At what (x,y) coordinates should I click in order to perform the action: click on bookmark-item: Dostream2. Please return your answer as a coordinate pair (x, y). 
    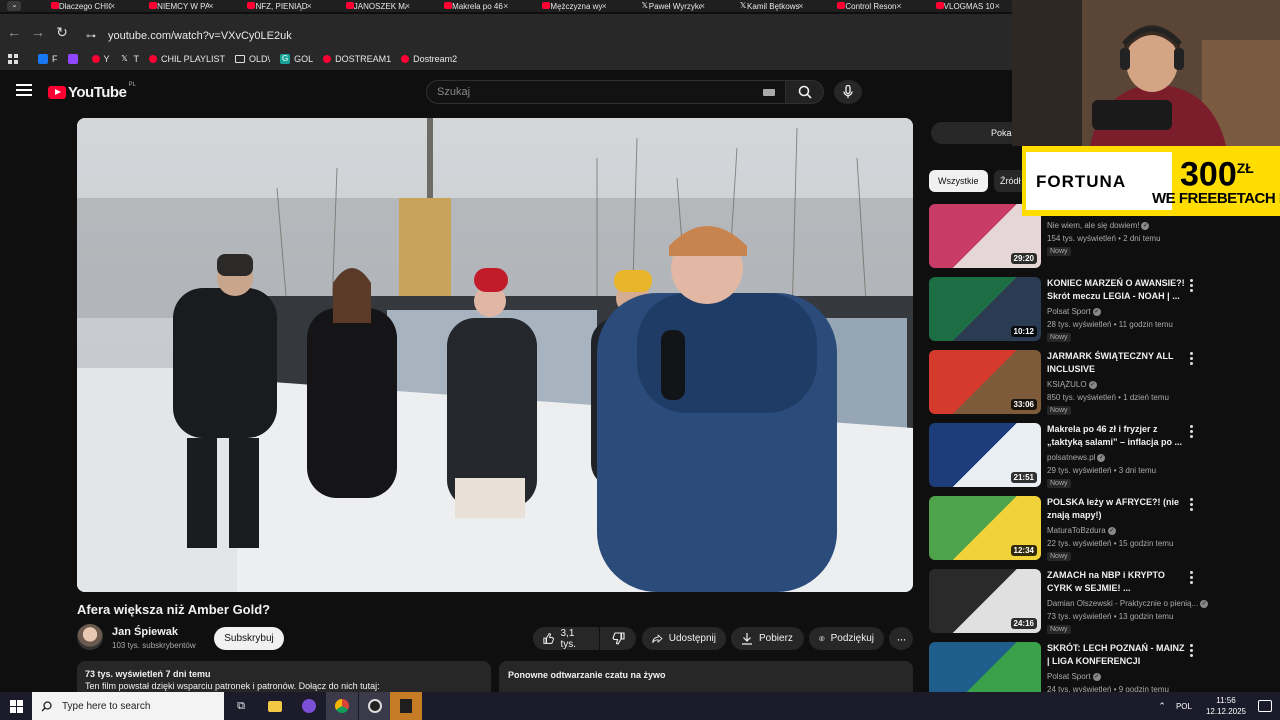
    Looking at the image, I should click on (429, 59).